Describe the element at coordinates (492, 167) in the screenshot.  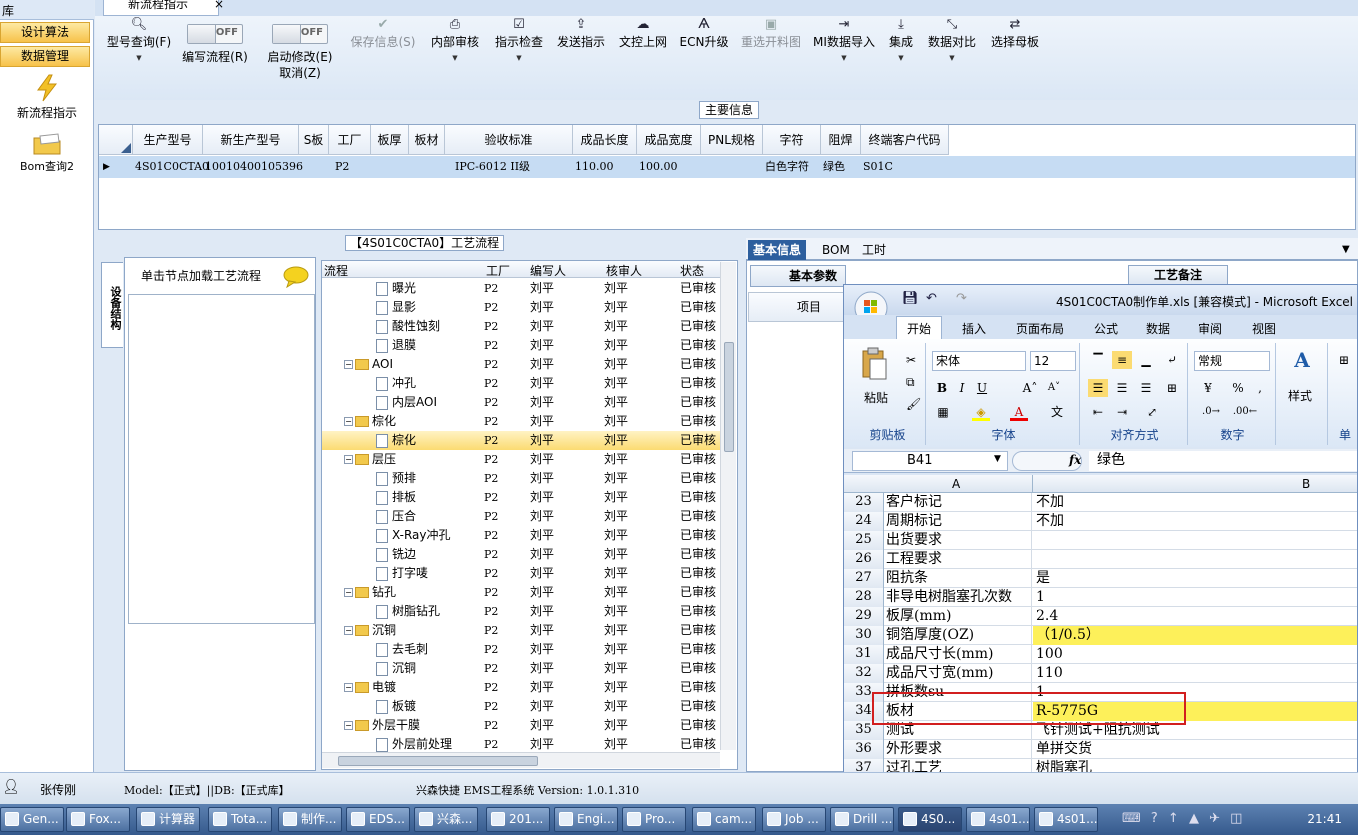
I see `table-cell: IPC-6012 II级` at that location.